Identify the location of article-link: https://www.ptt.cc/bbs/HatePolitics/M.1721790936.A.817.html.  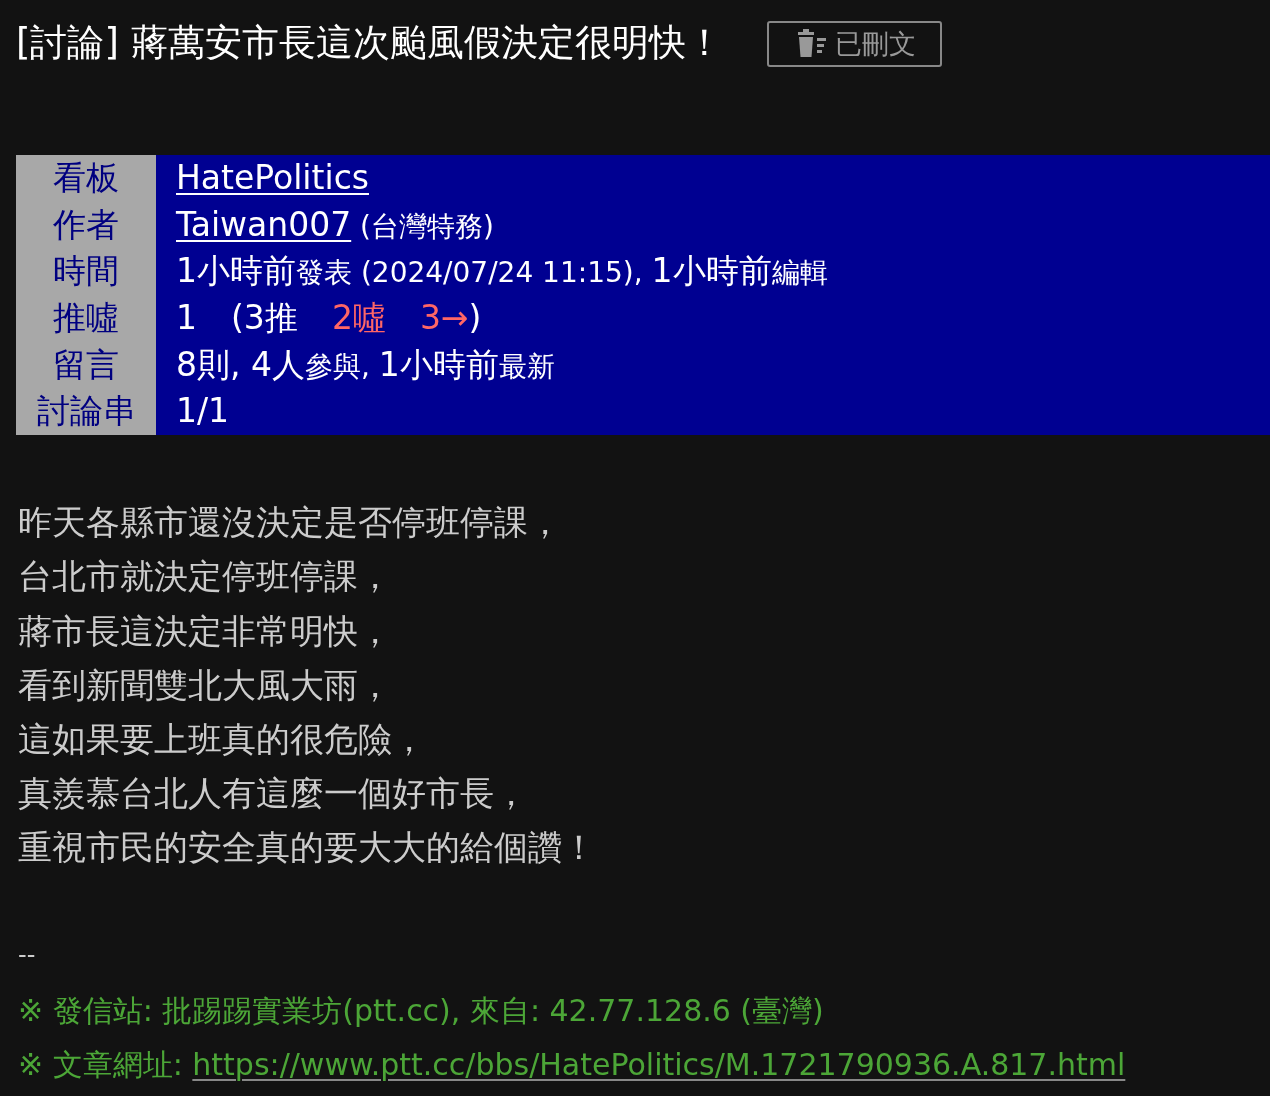
(659, 1065).